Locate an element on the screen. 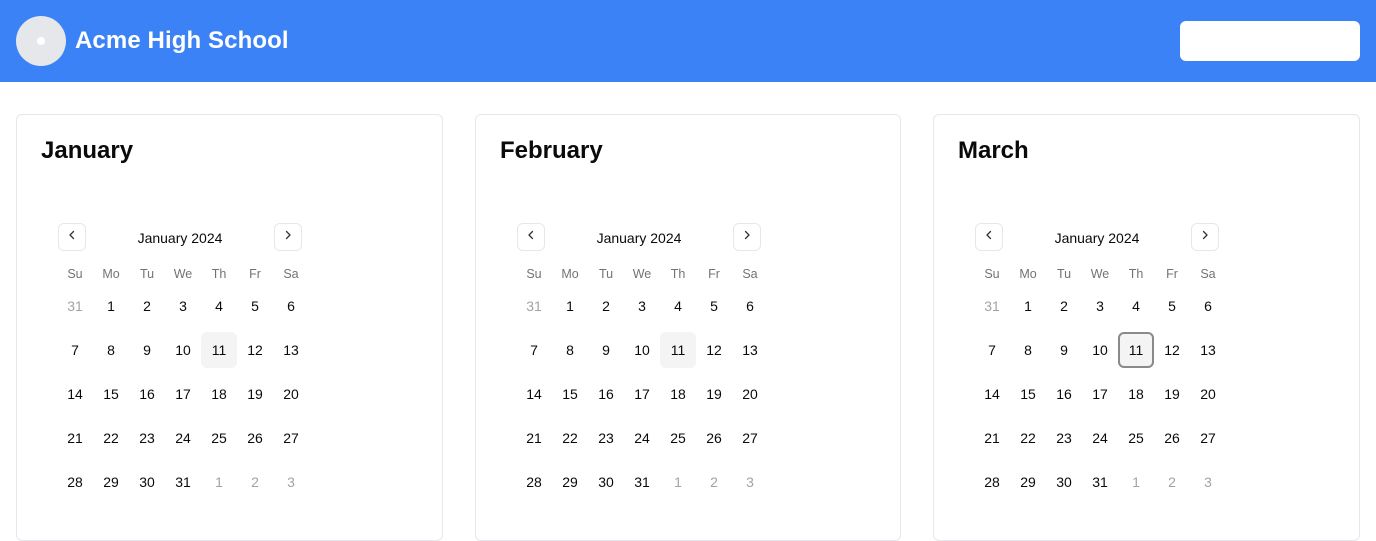 The image size is (1376, 541). header-input is located at coordinates (1270, 41).